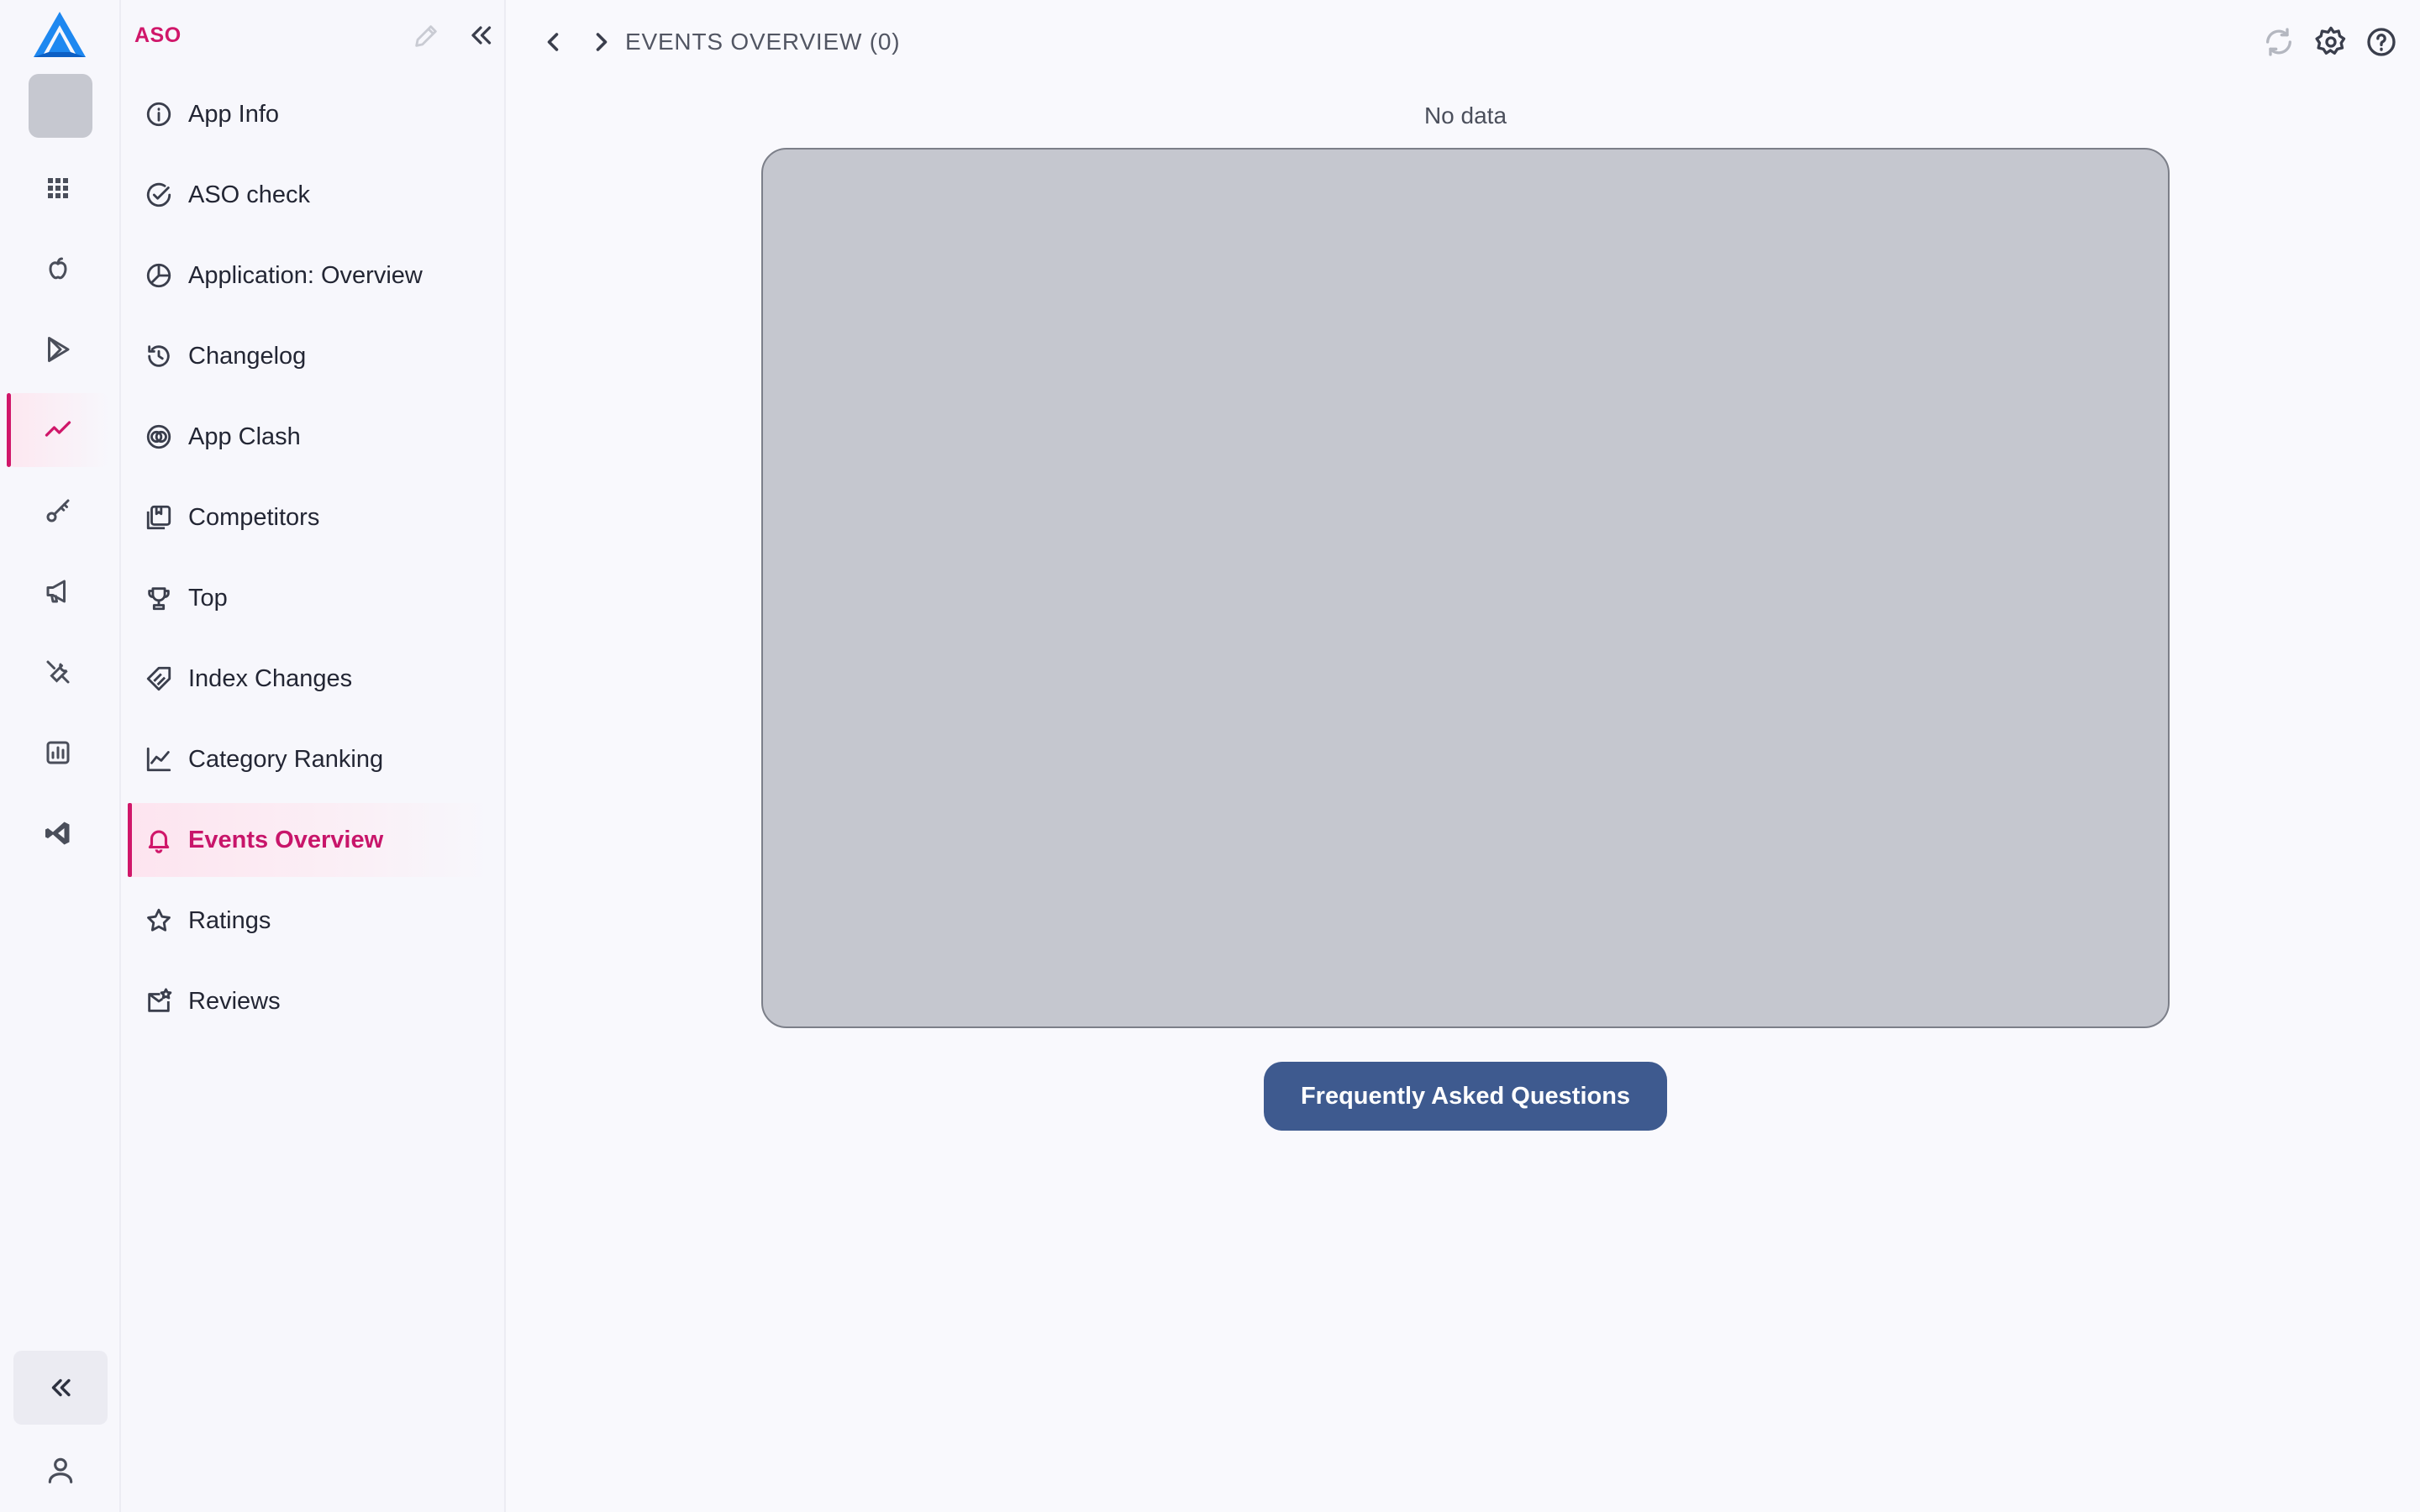  I want to click on check-circle-icon, so click(158, 194).